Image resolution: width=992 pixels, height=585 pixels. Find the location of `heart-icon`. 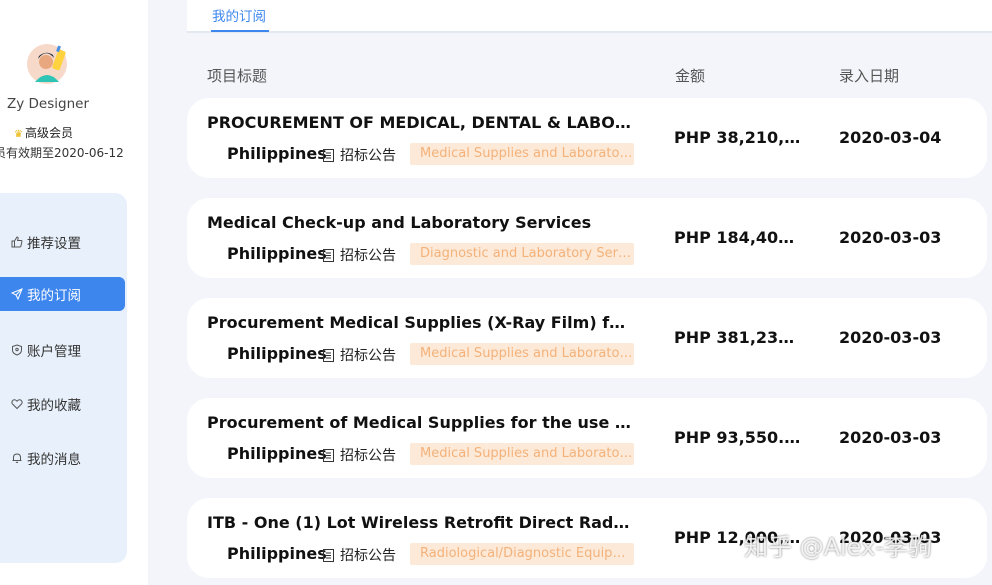

heart-icon is located at coordinates (17, 404).